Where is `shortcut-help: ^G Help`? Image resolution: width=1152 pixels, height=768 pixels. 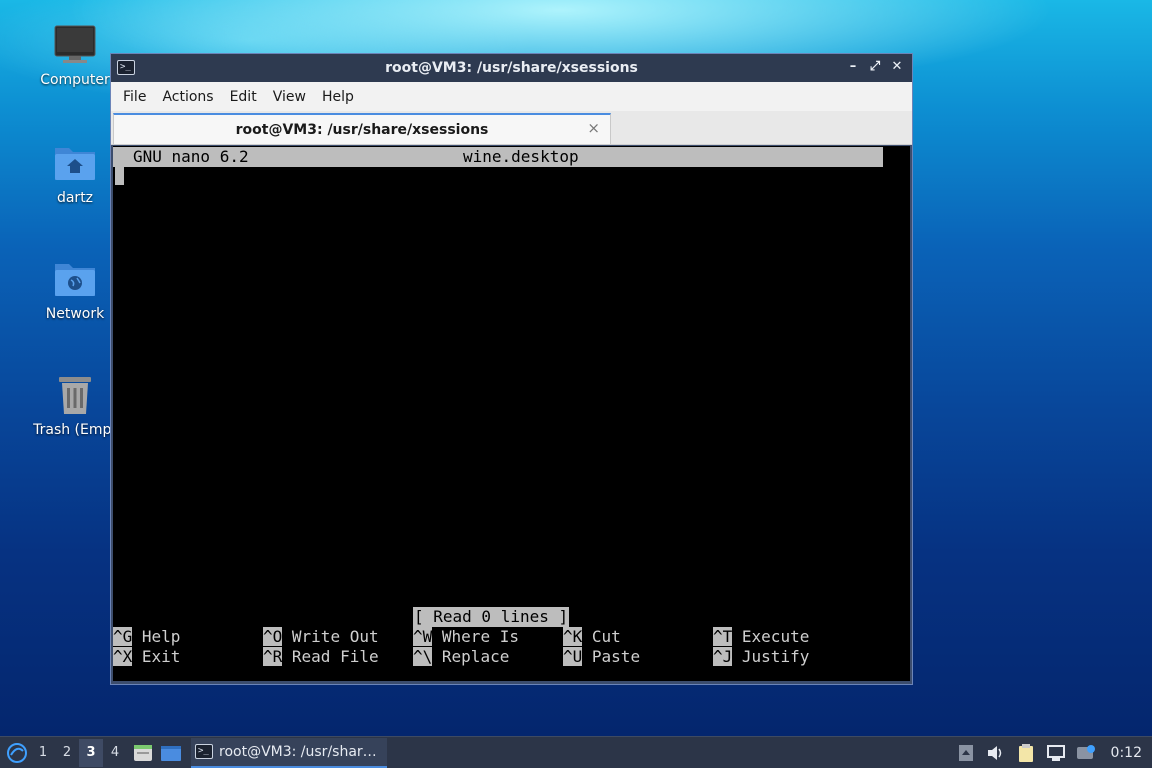 shortcut-help: ^G Help is located at coordinates (147, 636).